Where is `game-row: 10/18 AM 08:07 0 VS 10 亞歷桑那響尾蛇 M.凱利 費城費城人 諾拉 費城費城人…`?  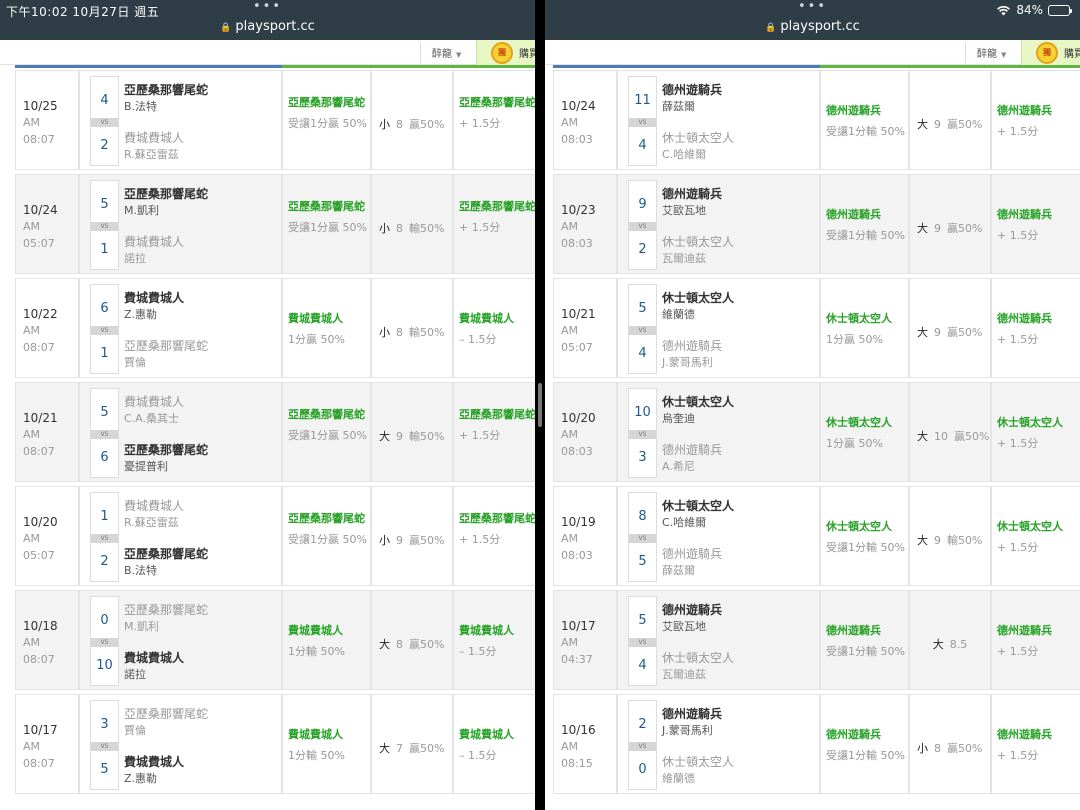
game-row: 10/18 AM 08:07 0 VS 10 亞歷桑那響尾蛇 M.凱利 費城費城人 諾拉 費城費城人… is located at coordinates (275, 640).